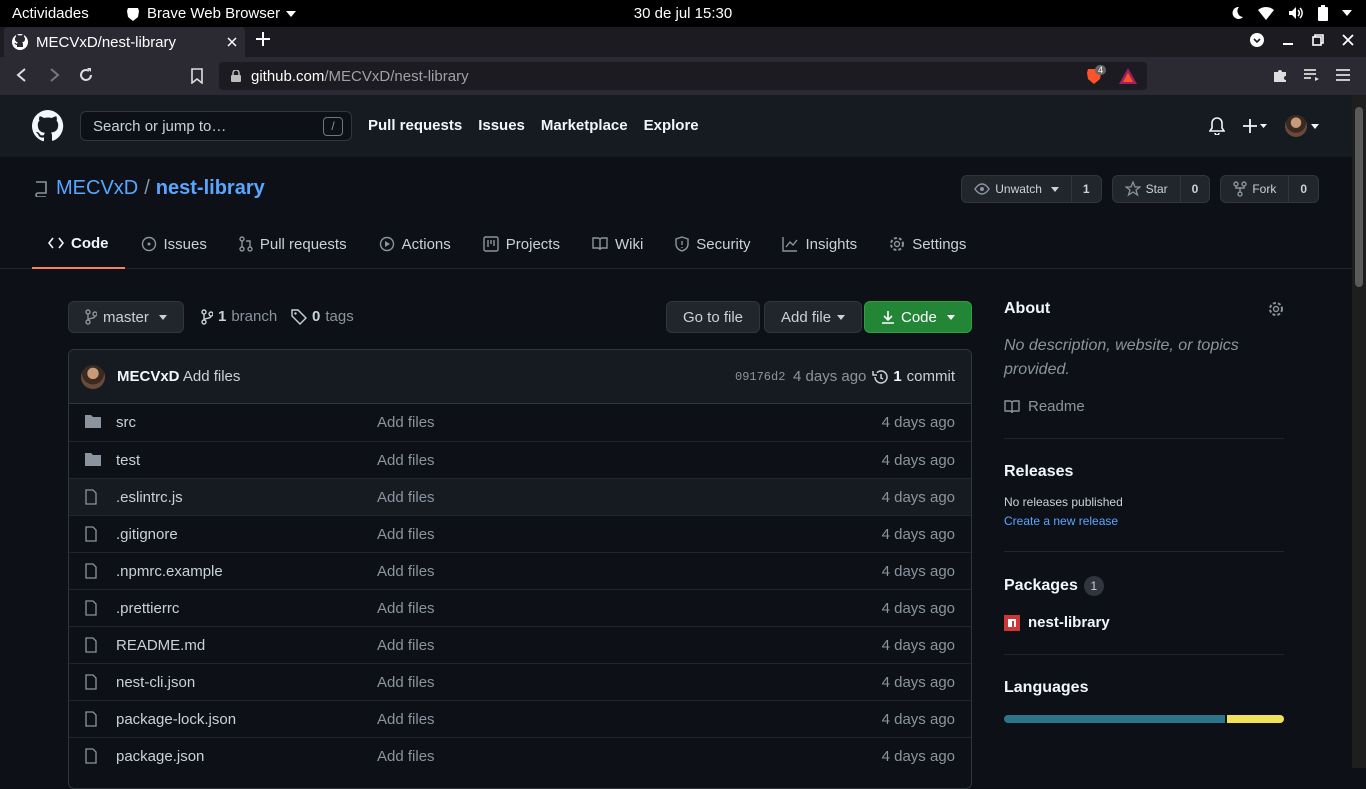  I want to click on unwatch-button: Unwatch 1, so click(1031, 189).